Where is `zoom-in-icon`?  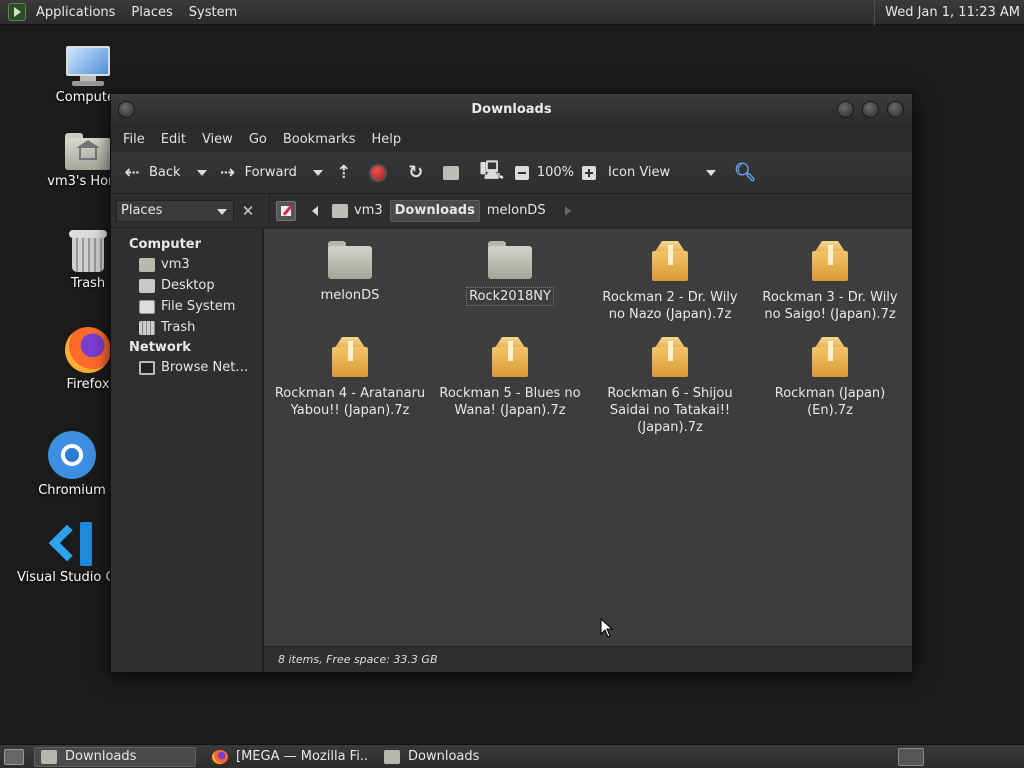 zoom-in-icon is located at coordinates (589, 172).